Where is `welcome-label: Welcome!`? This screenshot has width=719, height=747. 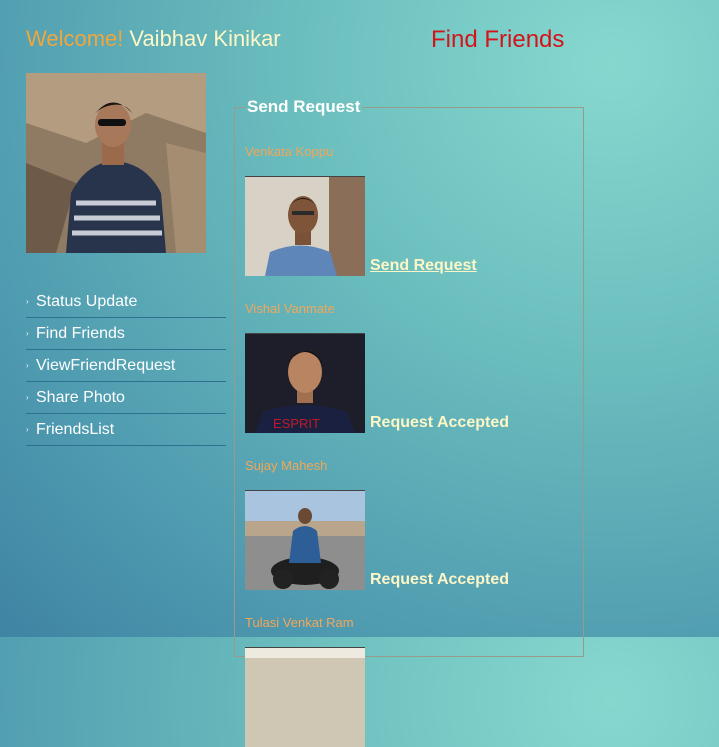
welcome-label: Welcome! is located at coordinates (75, 38).